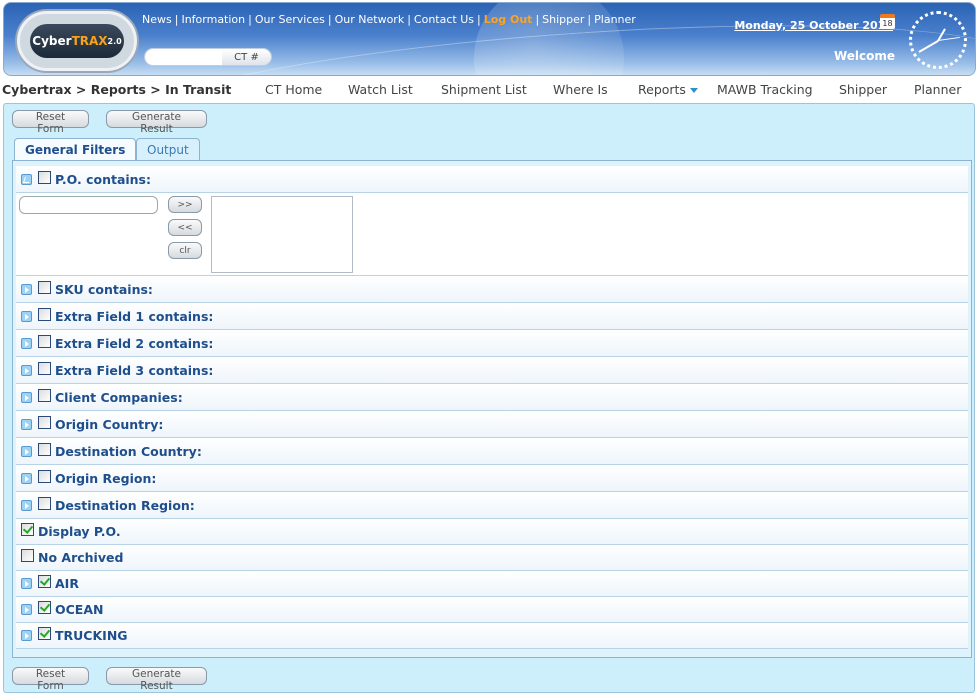  Describe the element at coordinates (444, 19) in the screenshot. I see `link-contact-us: Contact Us` at that location.